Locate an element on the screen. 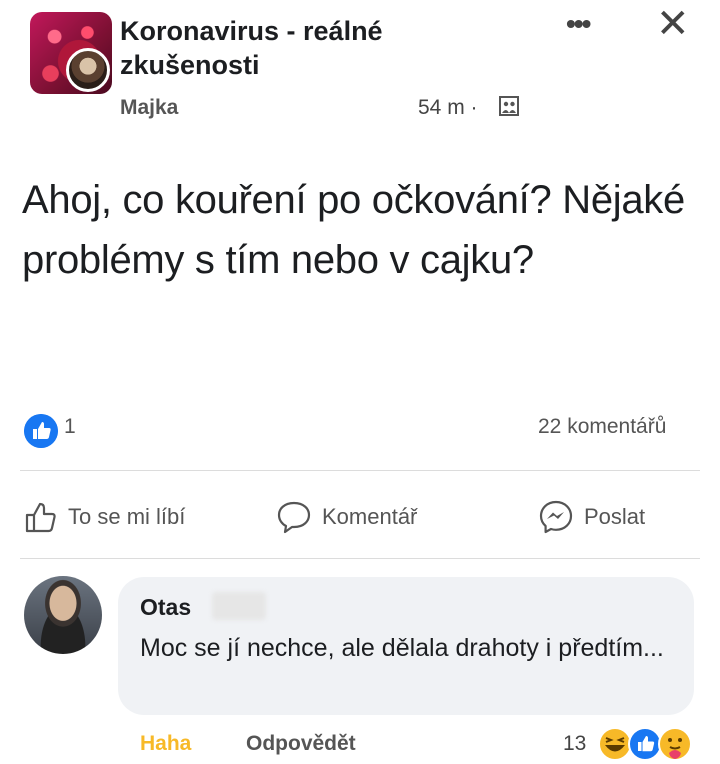  redacted-name is located at coordinates (239, 606).